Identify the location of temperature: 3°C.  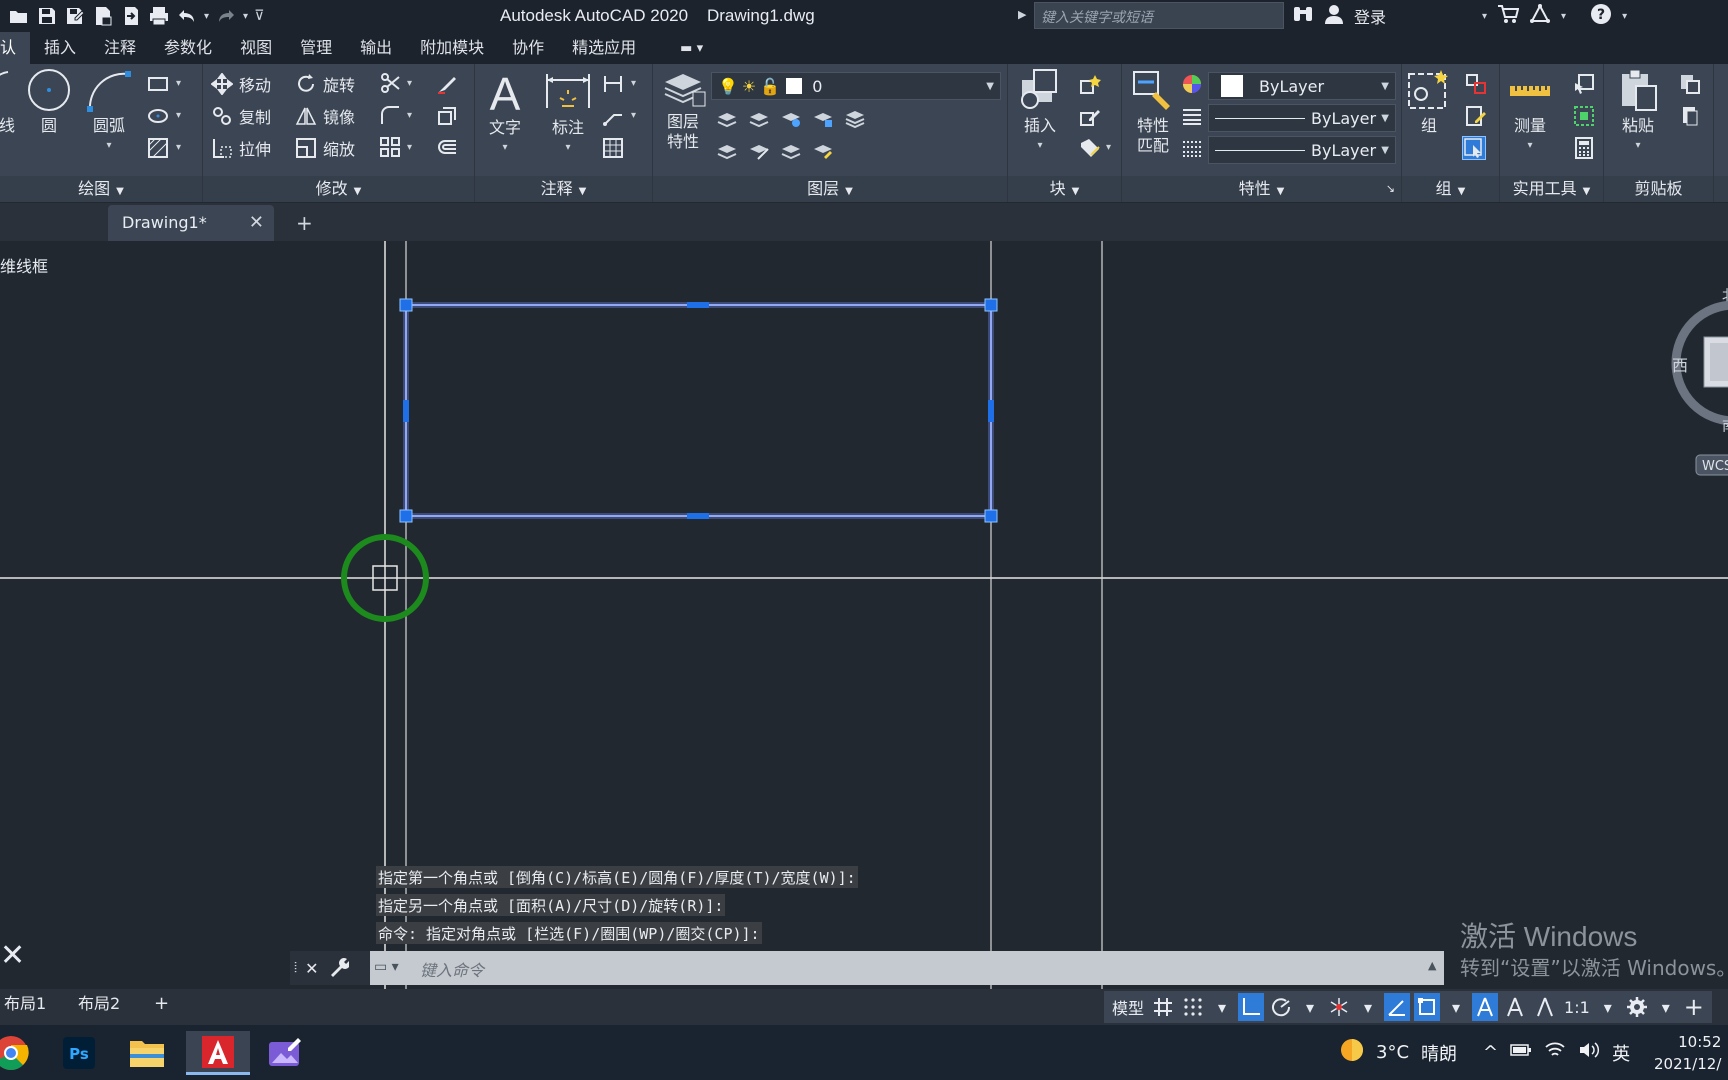
(1392, 1052).